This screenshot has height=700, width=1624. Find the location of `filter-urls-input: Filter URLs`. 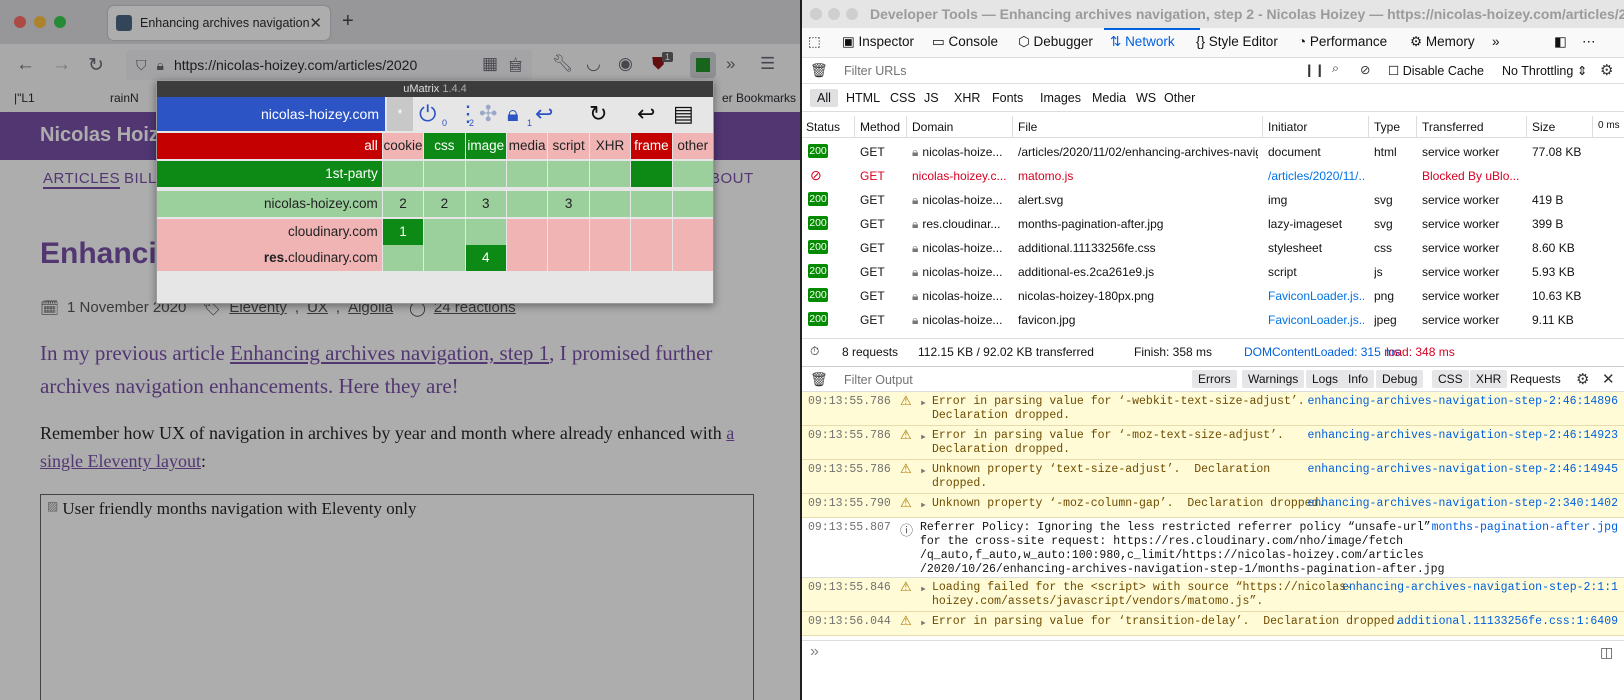

filter-urls-input: Filter URLs is located at coordinates (875, 71).